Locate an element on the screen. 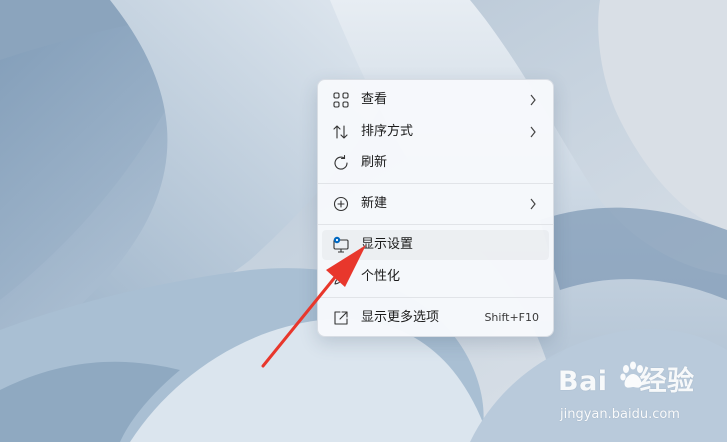 This screenshot has width=727, height=442. menu-item-label: 显示更多选项 is located at coordinates (400, 317).